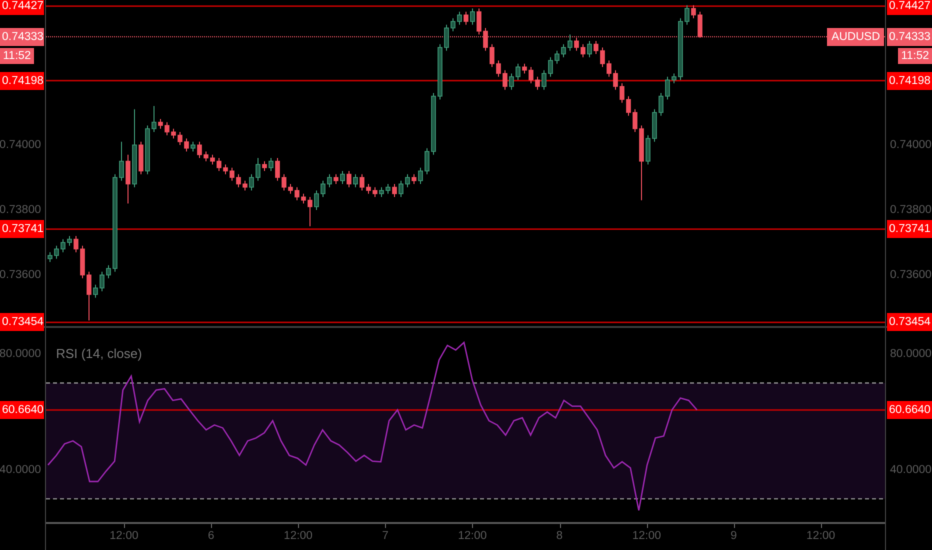 The image size is (932, 550). What do you see at coordinates (99, 353) in the screenshot?
I see `indicator-title: RSI (14, close)` at bounding box center [99, 353].